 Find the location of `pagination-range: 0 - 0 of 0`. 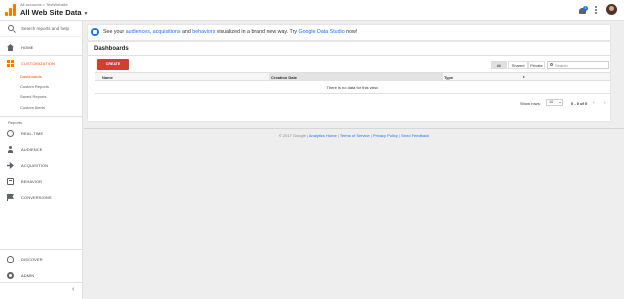

pagination-range: 0 - 0 of 0 is located at coordinates (579, 103).